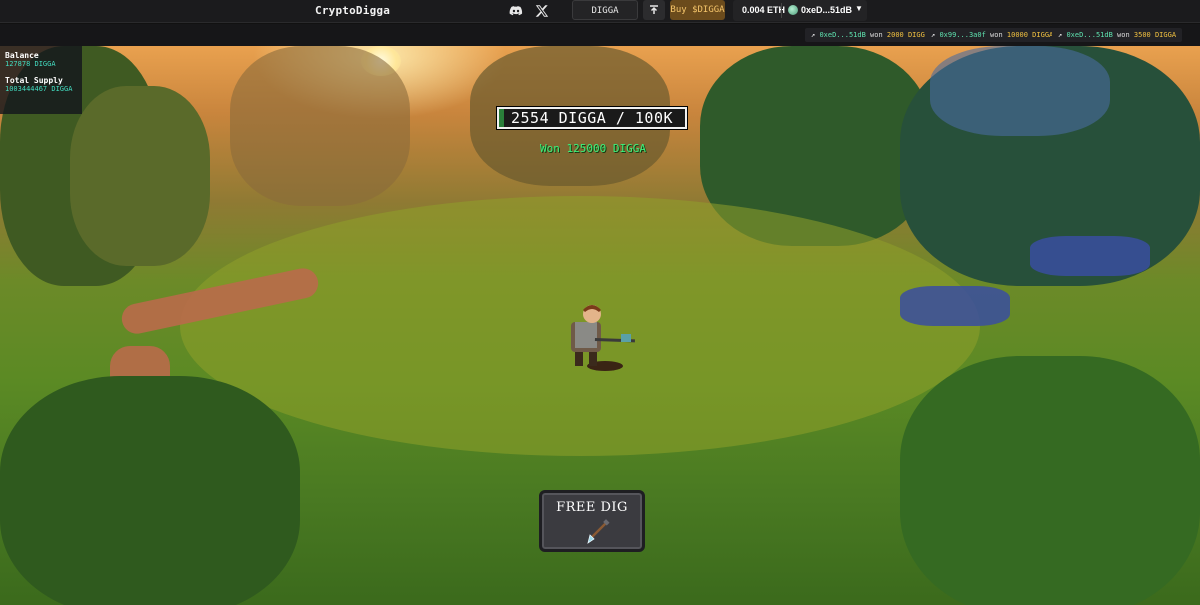 The height and width of the screenshot is (605, 1200). I want to click on brand-logo: CryptoDigga, so click(352, 10).